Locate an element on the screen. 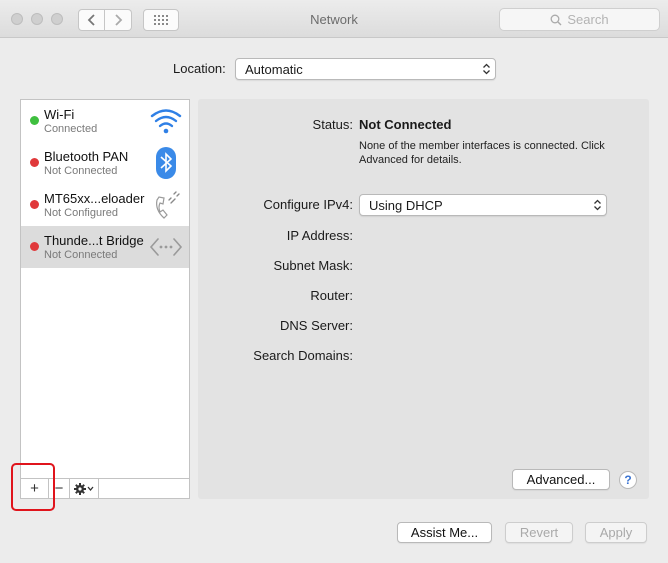 This screenshot has width=668, height=563. location-popup: Automatic is located at coordinates (365, 69).